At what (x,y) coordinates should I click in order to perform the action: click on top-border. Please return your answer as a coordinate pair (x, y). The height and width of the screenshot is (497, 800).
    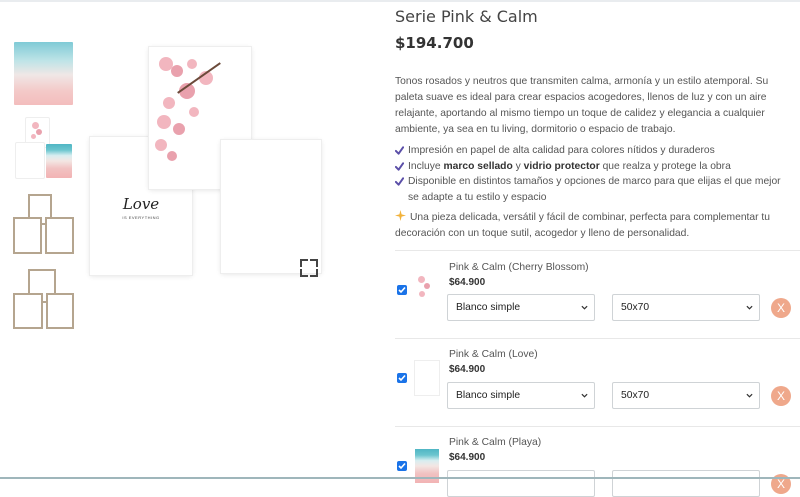
    Looking at the image, I should click on (400, 1).